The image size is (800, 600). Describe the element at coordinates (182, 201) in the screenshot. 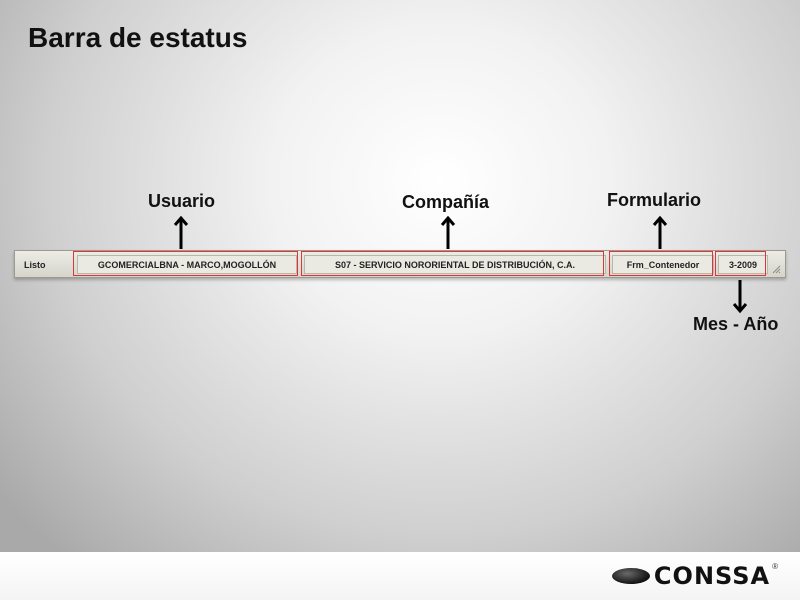

I see `label-usuario: Usuario` at that location.